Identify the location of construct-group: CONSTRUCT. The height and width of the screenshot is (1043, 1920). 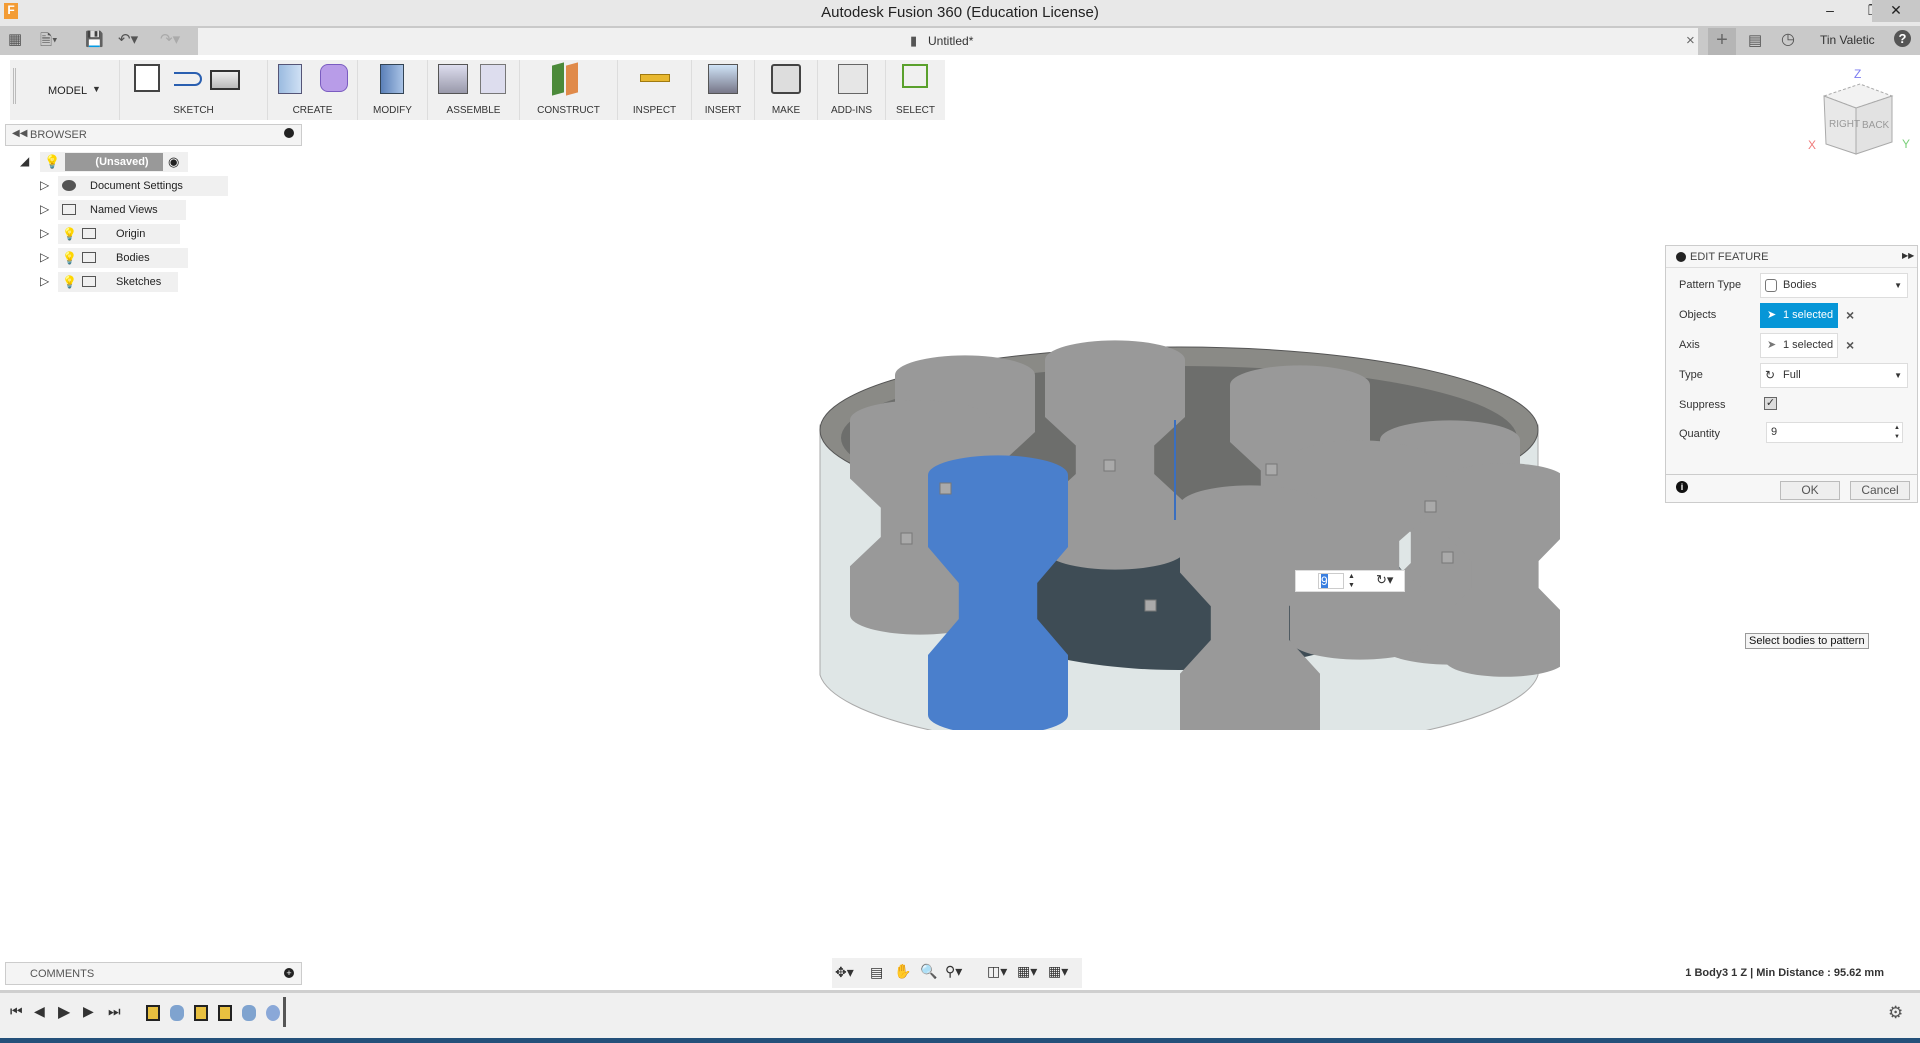
(569, 90).